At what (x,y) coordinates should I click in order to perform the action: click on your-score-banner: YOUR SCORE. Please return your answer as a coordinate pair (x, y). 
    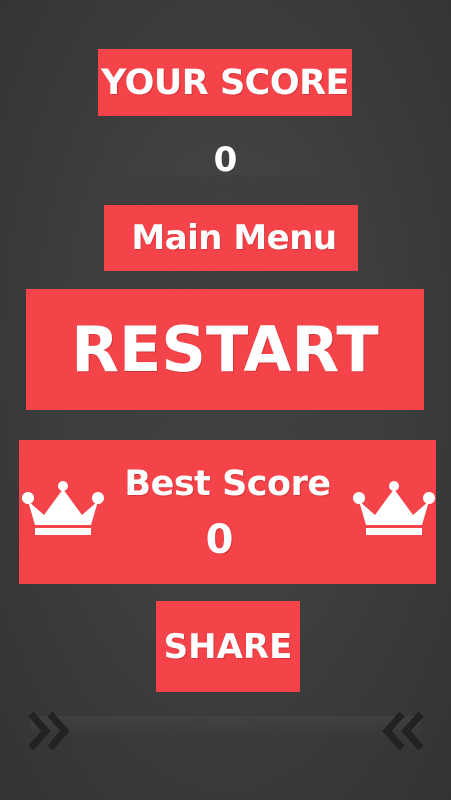
    Looking at the image, I should click on (225, 82).